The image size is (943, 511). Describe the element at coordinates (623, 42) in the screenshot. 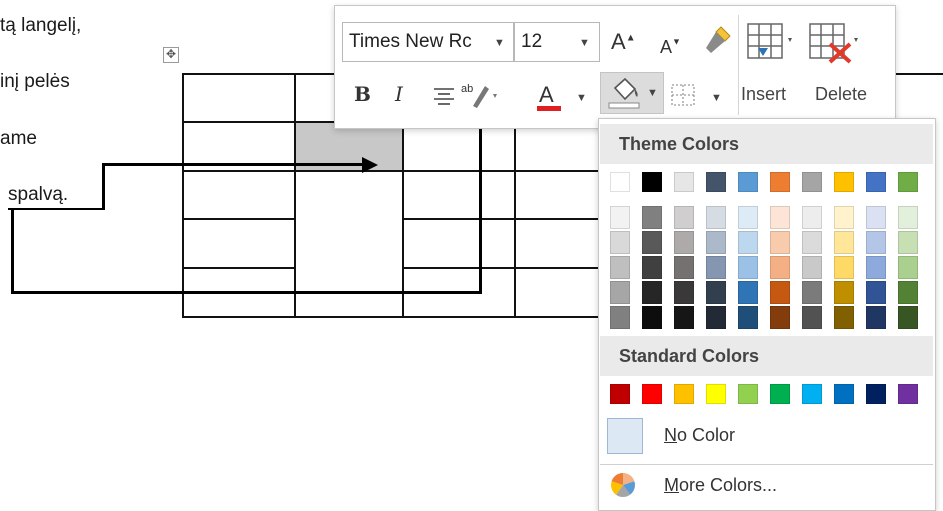

I see `grow-font-button: A▲` at that location.